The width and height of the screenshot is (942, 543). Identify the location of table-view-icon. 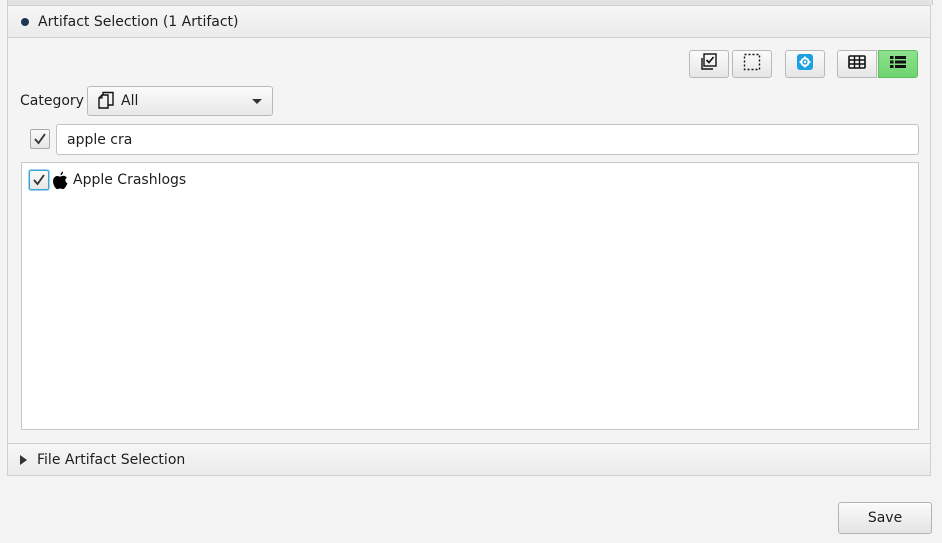
(857, 64).